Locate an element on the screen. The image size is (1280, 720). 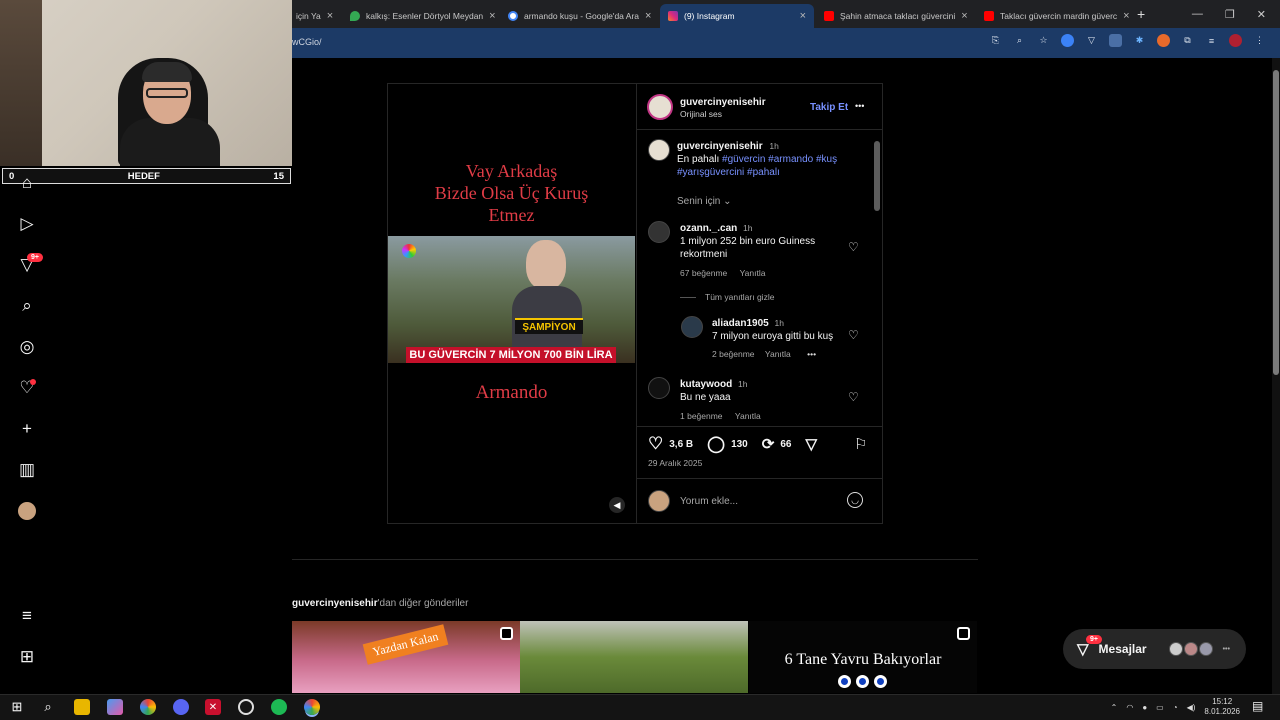
repost-count: 66 is located at coordinates (785, 444).